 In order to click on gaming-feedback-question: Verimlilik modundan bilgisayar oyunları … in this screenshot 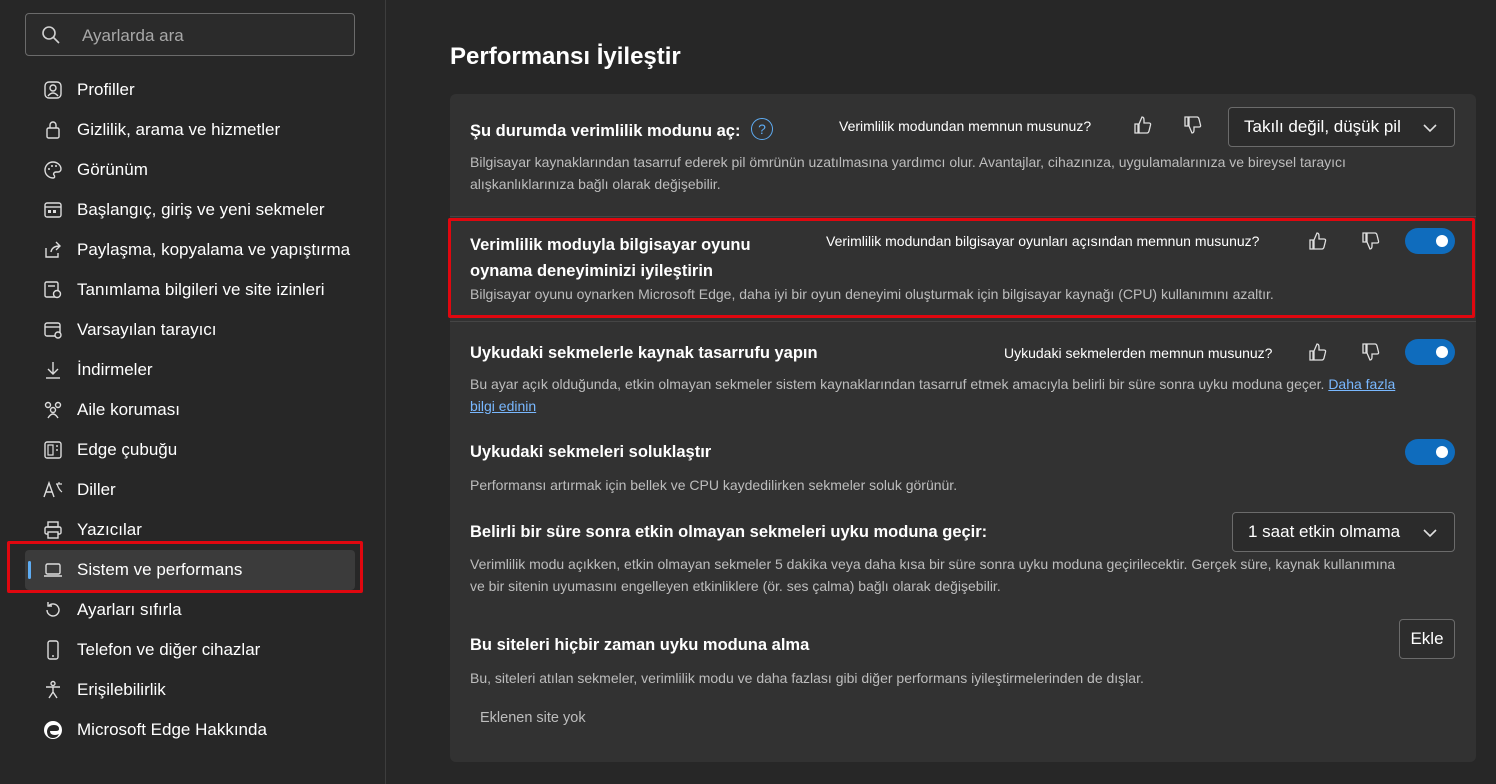, I will do `click(1043, 241)`.